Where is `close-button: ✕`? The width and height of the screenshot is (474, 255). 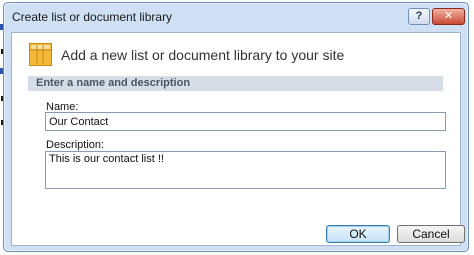
close-button: ✕ is located at coordinates (448, 16).